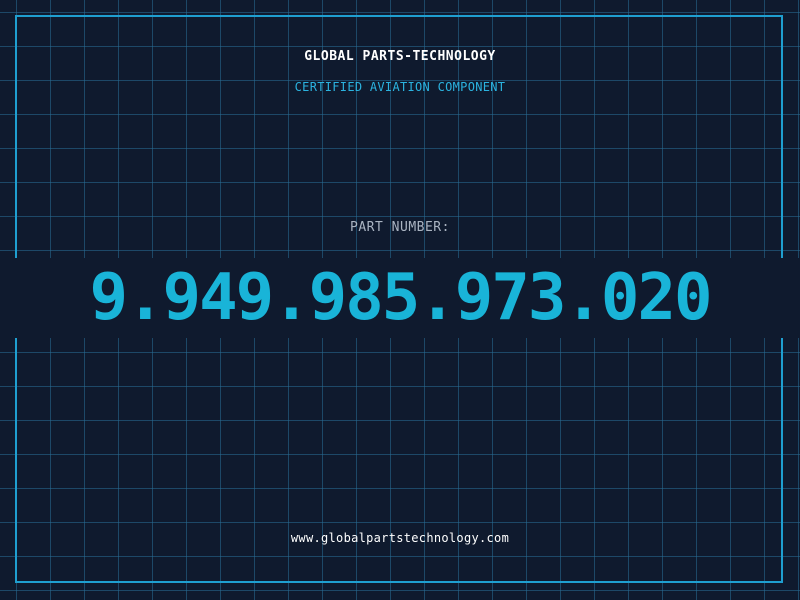 Image resolution: width=800 pixels, height=600 pixels. Describe the element at coordinates (400, 227) in the screenshot. I see `part-number-label: PART NUMBER:` at that location.